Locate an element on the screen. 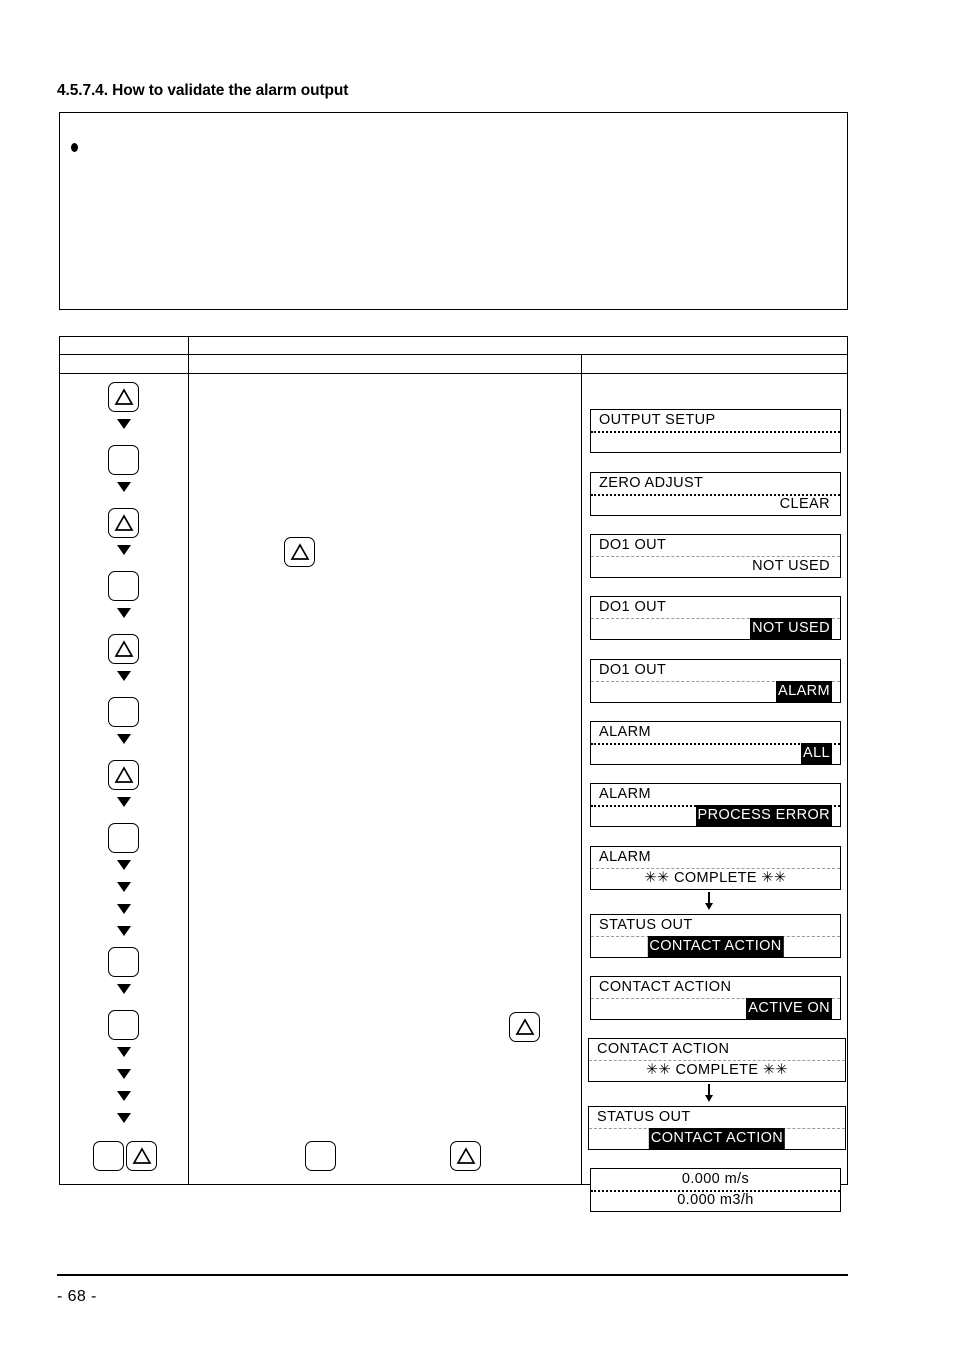 This screenshot has height=1351, width=954. lcd-display-alarm-all-selected: ALARM ALL is located at coordinates (715, 743).